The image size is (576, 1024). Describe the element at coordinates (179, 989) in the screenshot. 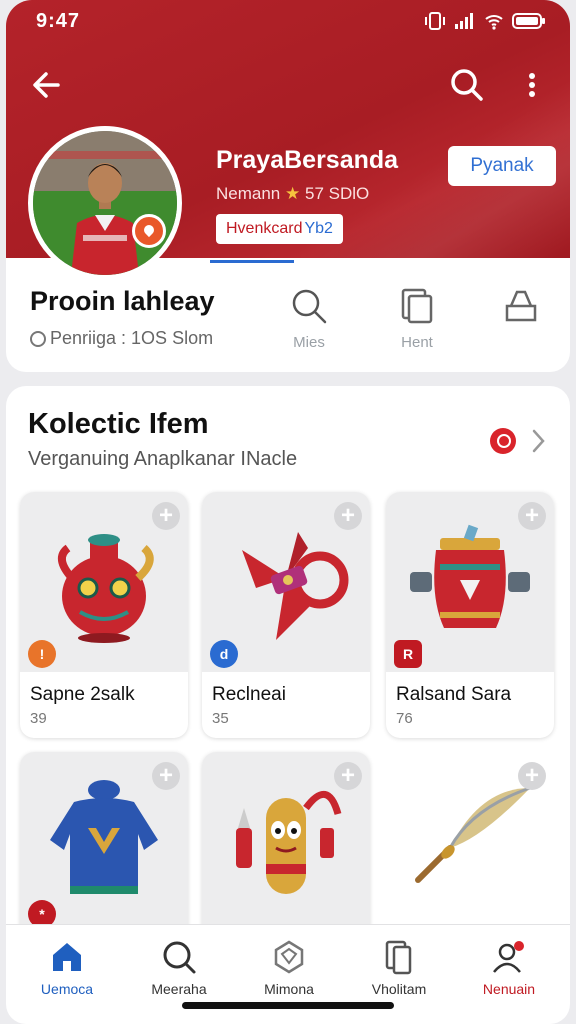

I see `nav-label: Meeraha` at that location.